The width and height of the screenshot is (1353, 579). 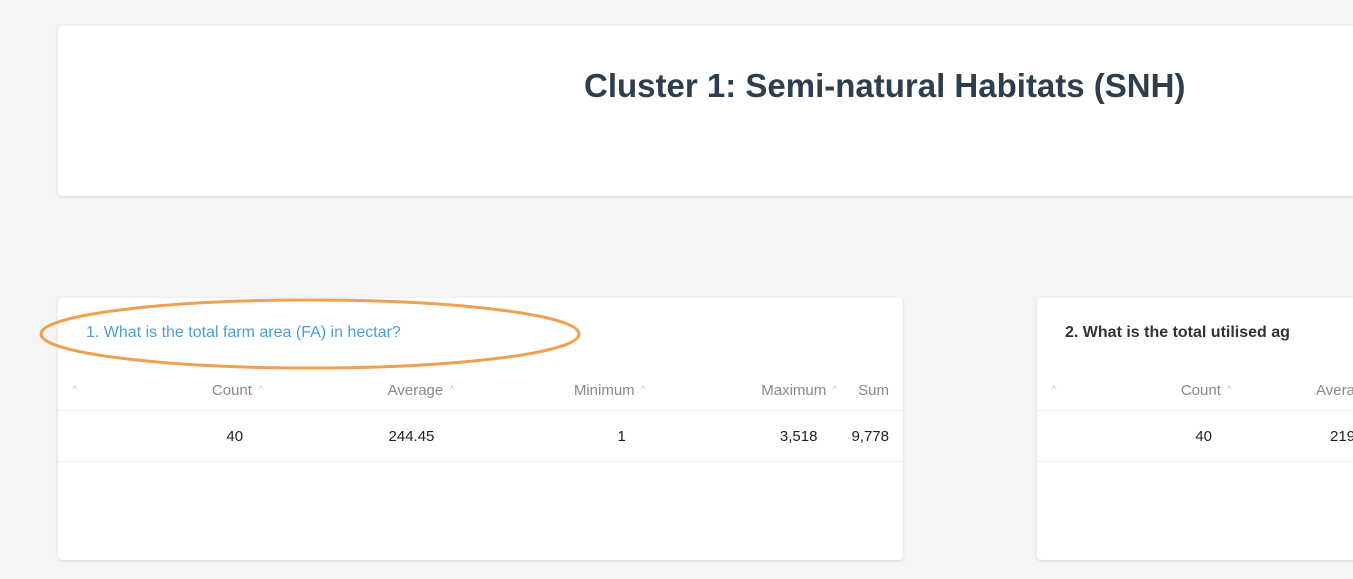 What do you see at coordinates (877, 390) in the screenshot?
I see `column-header-sum: Sum` at bounding box center [877, 390].